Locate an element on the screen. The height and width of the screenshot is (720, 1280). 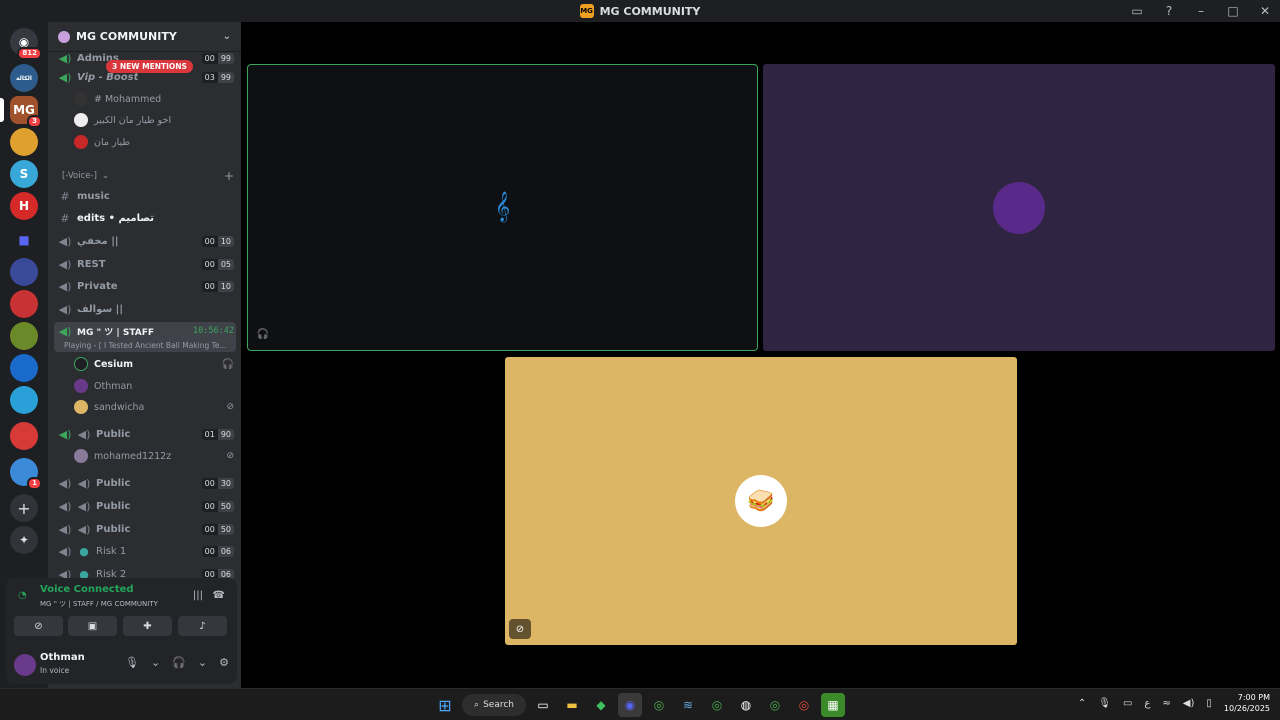
voice-user: طيار مان is located at coordinates (154, 142).